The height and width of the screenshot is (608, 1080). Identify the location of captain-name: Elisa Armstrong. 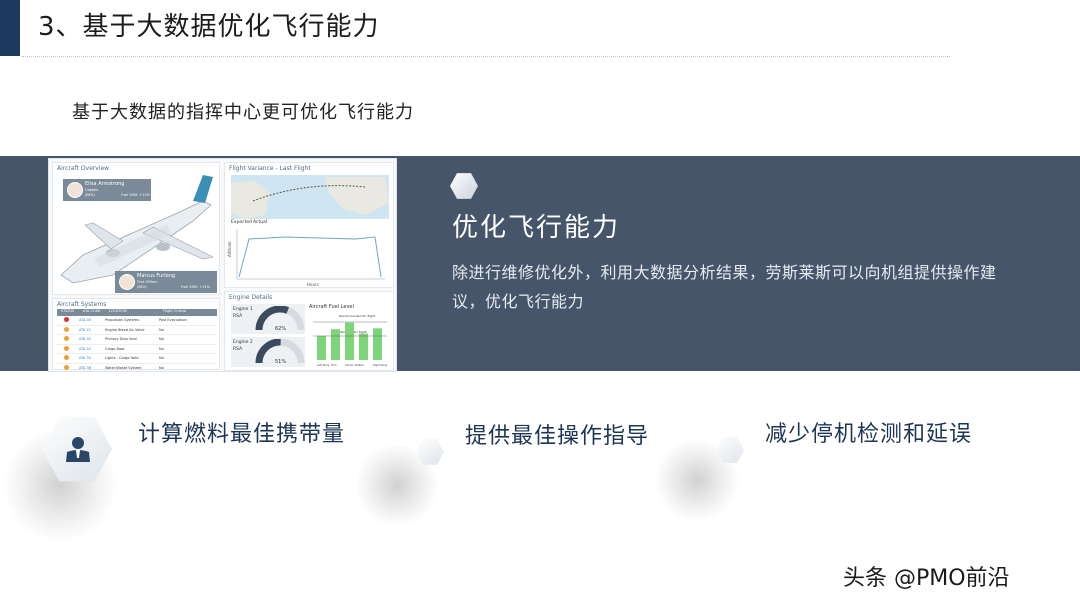
(105, 184).